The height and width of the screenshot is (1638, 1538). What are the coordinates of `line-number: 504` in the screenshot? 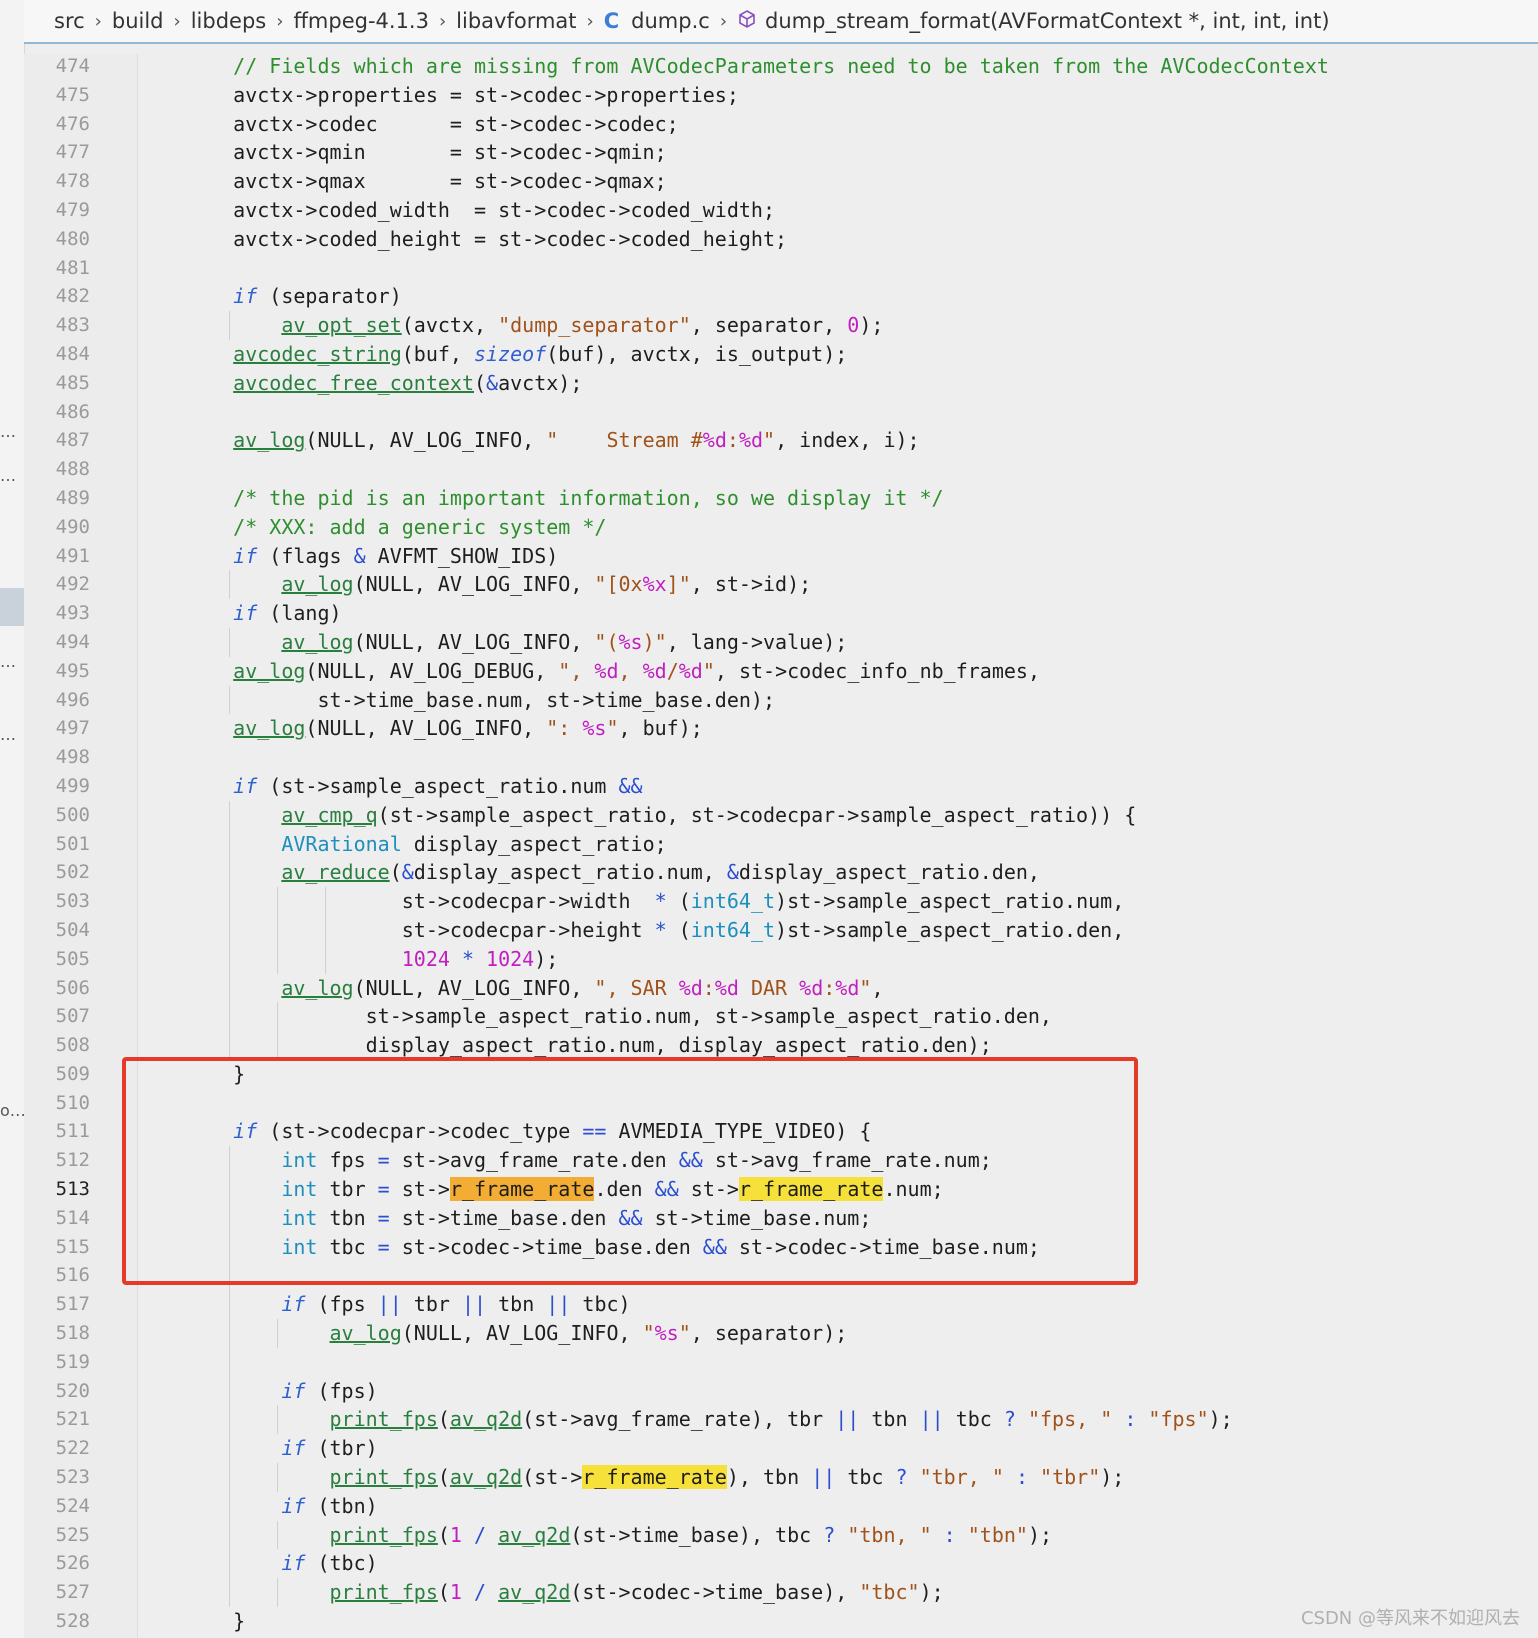 It's located at (72, 929).